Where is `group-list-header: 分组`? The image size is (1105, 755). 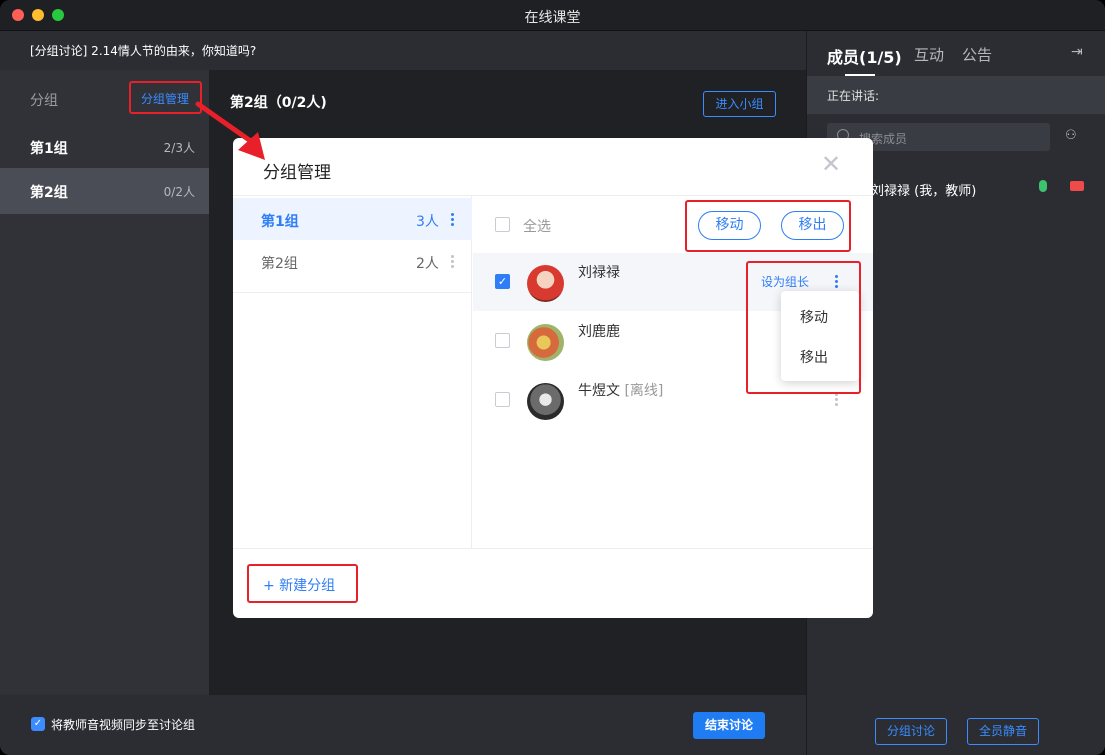 group-list-header: 分组 is located at coordinates (44, 101).